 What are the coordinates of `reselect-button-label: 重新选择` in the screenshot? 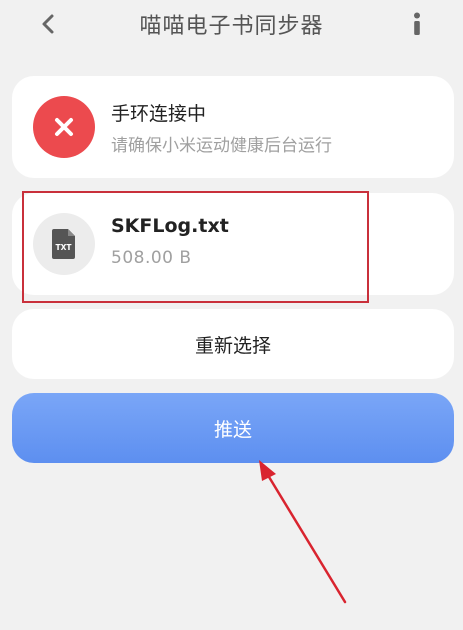 It's located at (232, 346).